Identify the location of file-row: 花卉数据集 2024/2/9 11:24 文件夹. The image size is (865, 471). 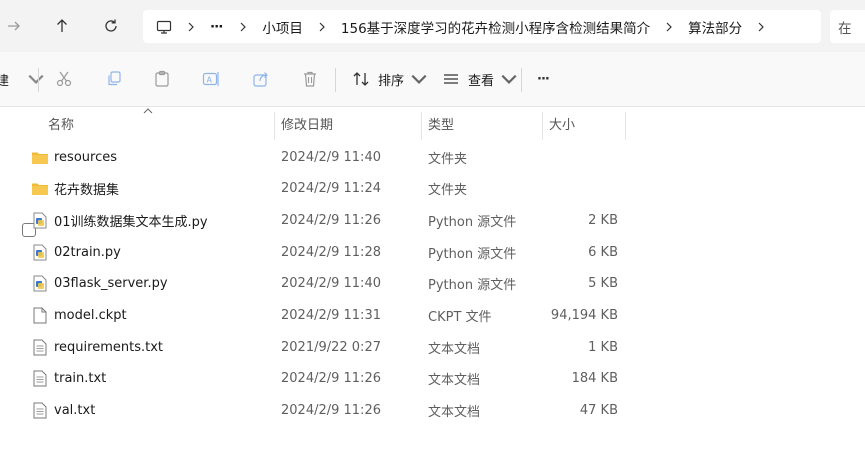
(432, 188).